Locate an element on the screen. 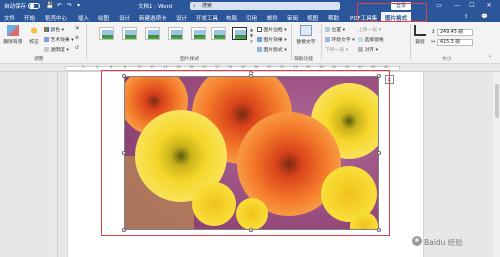 The width and height of the screenshot is (500, 257). alt-text-button: 替换文字 is located at coordinates (306, 35).